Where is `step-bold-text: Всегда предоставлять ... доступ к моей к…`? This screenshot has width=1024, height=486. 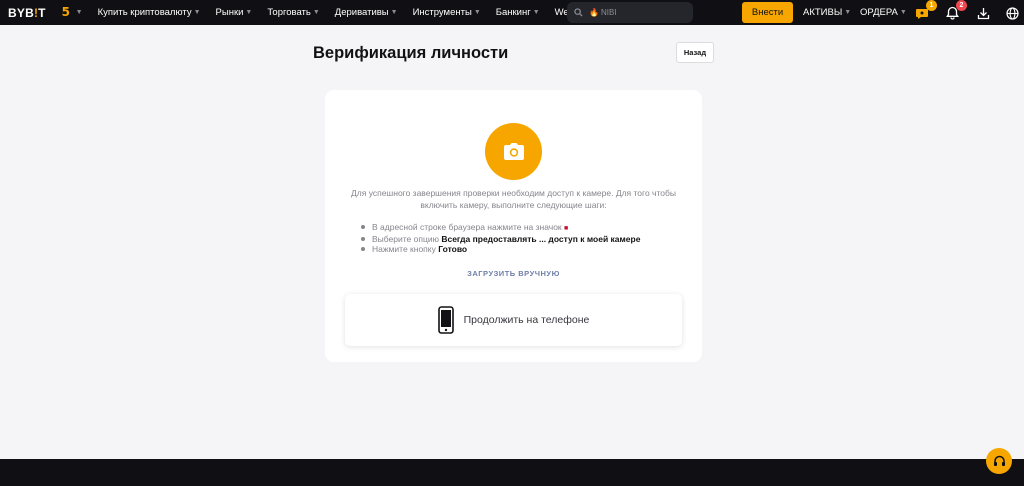
step-bold-text: Всегда предоставлять ... доступ к моей к… is located at coordinates (541, 239).